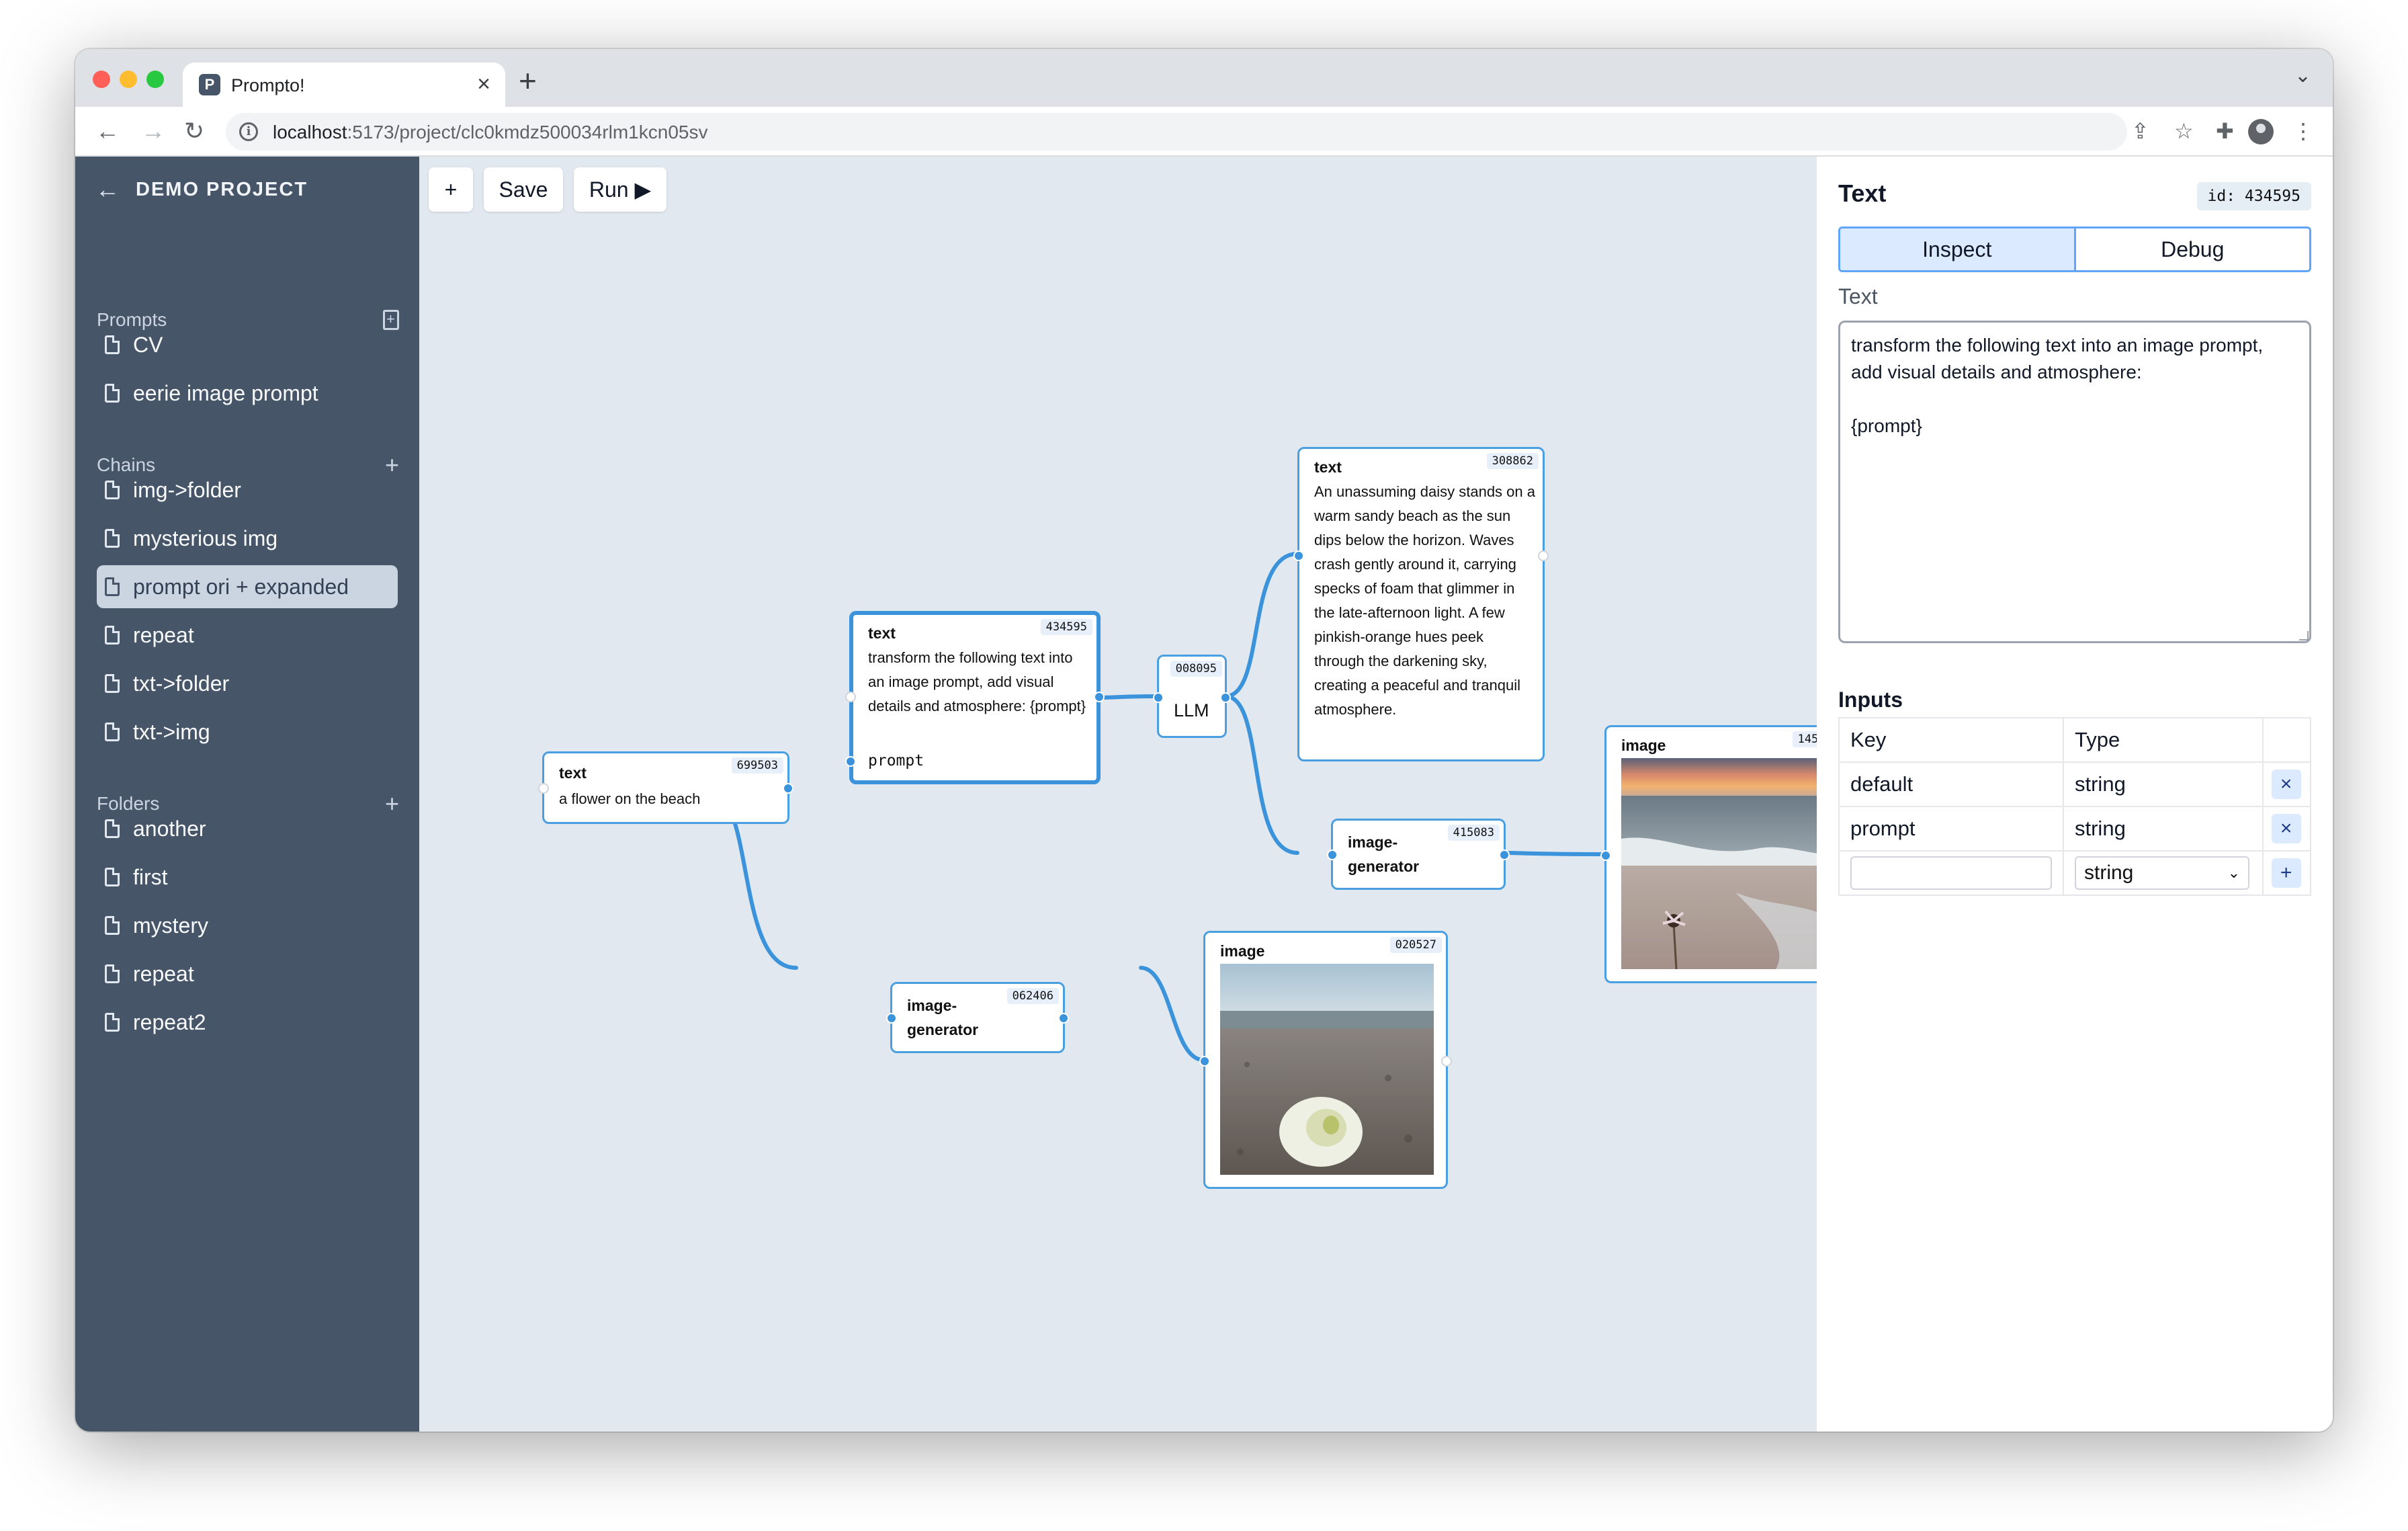  Describe the element at coordinates (1951, 873) in the screenshot. I see `new-key-input` at that location.